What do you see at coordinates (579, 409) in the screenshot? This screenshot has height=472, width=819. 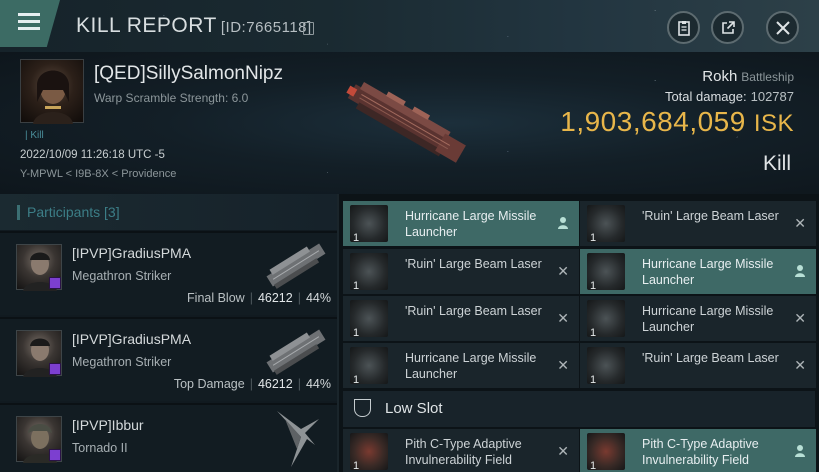 I see `low-slot-header: Low Slot` at bounding box center [579, 409].